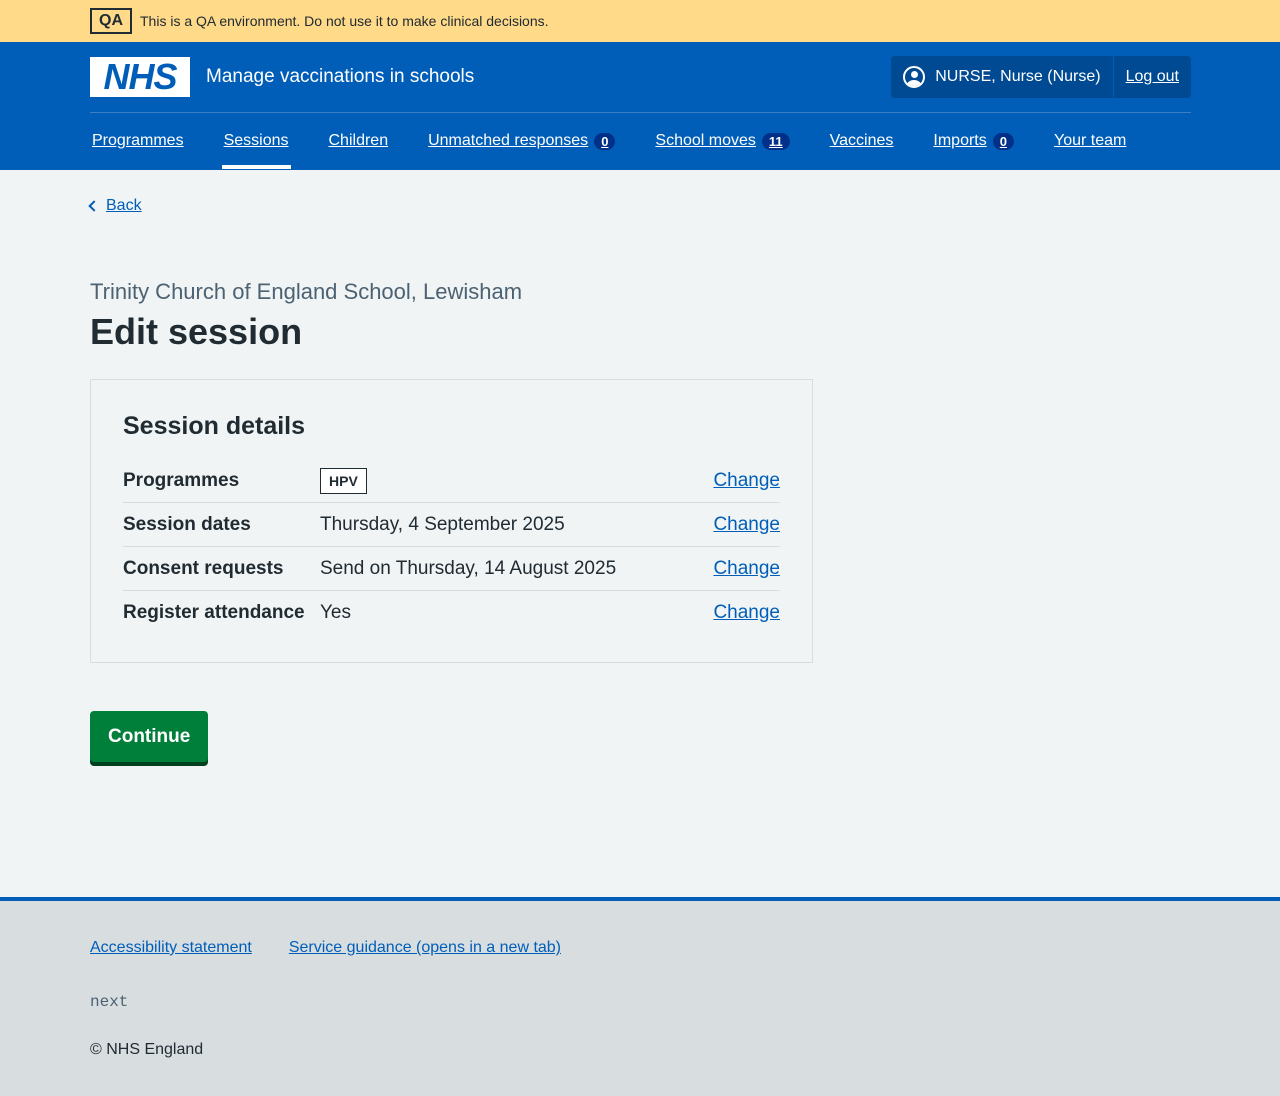 The width and height of the screenshot is (1280, 1096). Describe the element at coordinates (470, 480) in the screenshot. I see `row-value: HPV` at that location.